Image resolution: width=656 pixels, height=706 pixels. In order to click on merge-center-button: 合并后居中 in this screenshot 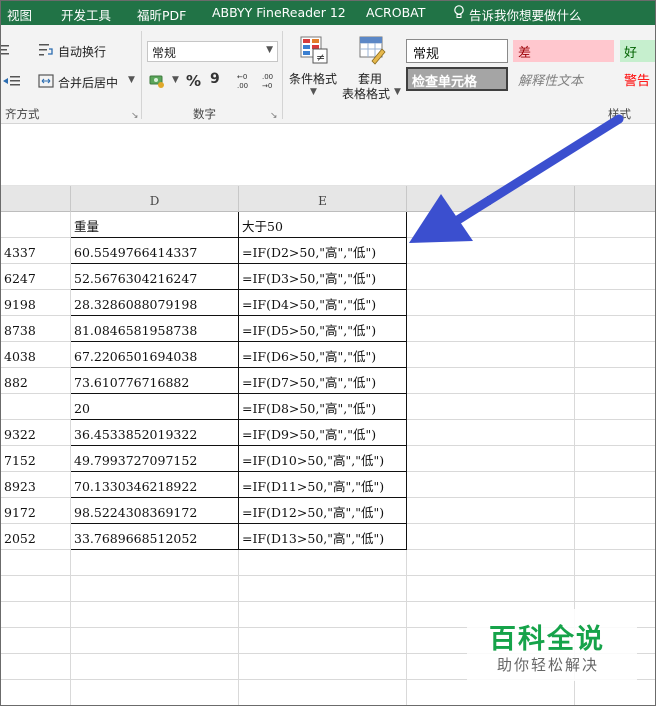, I will do `click(88, 82)`.